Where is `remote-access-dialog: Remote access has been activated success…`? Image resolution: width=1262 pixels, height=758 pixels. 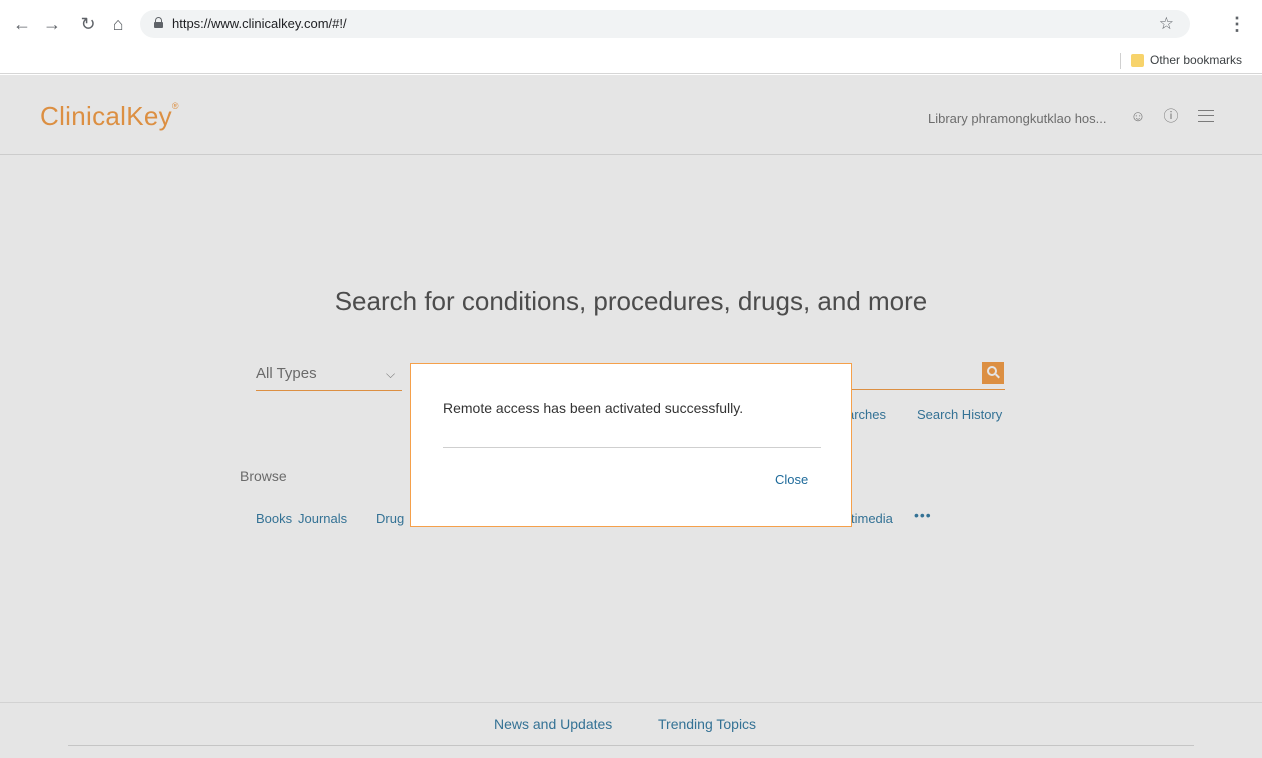
remote-access-dialog: Remote access has been activated success… is located at coordinates (631, 445).